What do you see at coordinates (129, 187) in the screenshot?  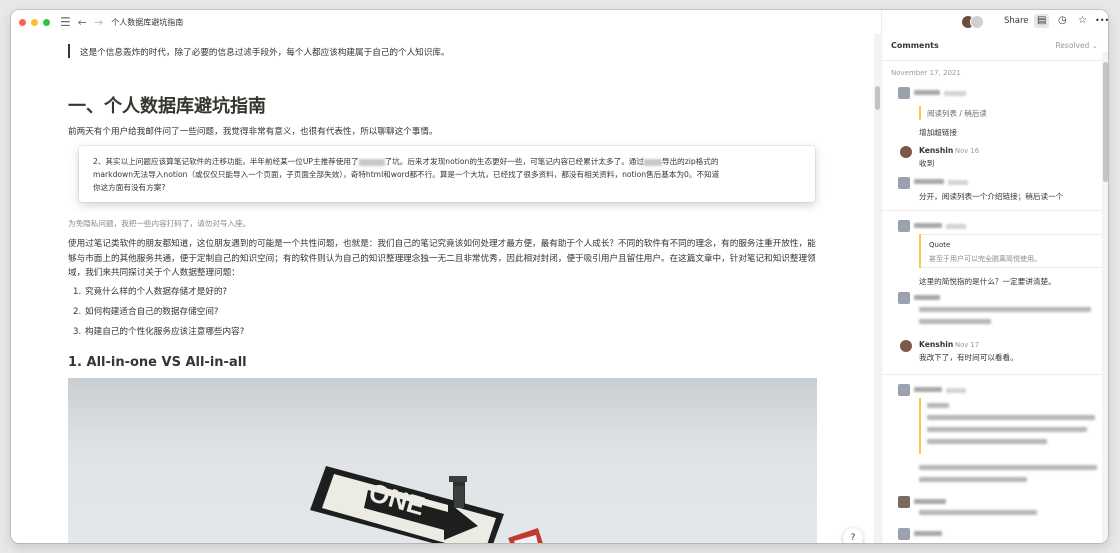 I see `card-line-3: 你这方面有没有方案?` at bounding box center [129, 187].